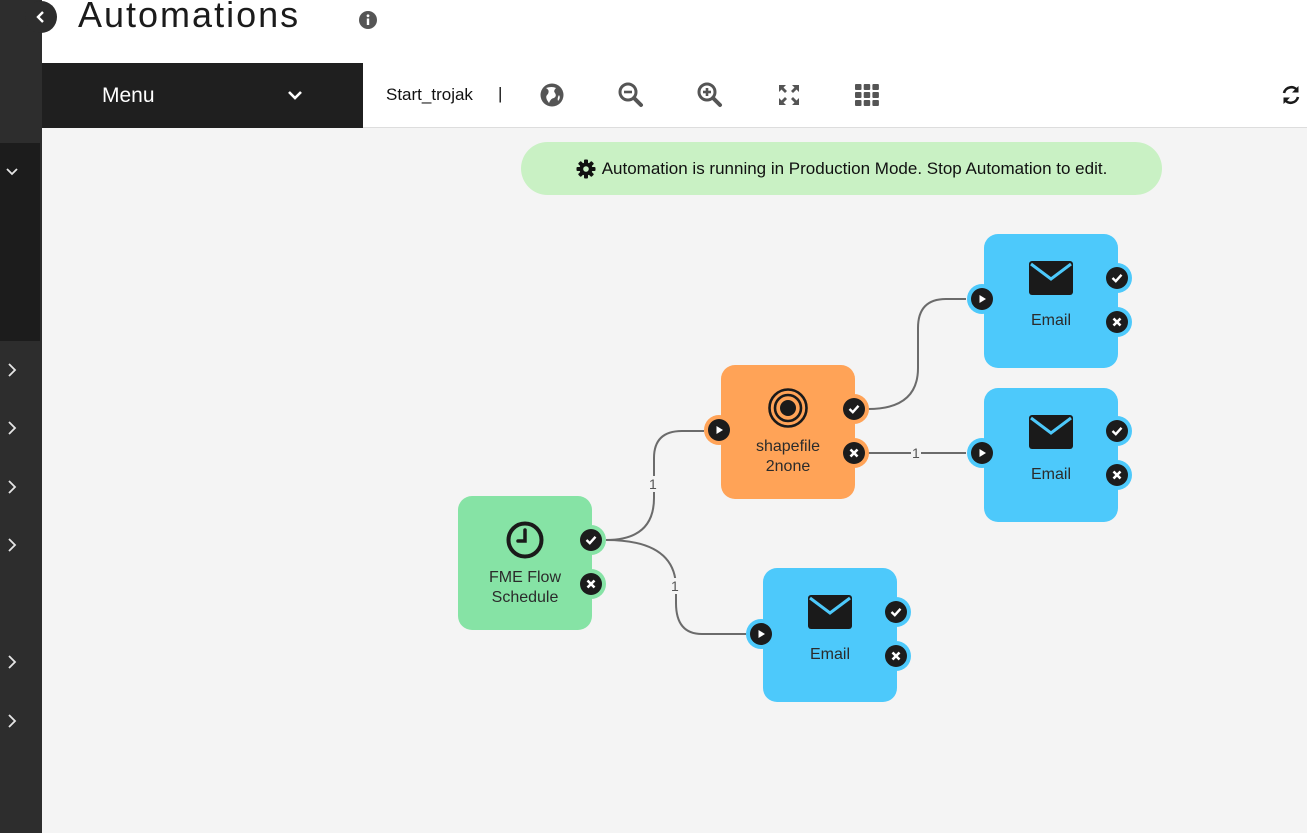 The height and width of the screenshot is (833, 1307). I want to click on collapse-sidebar-button, so click(41, 17).